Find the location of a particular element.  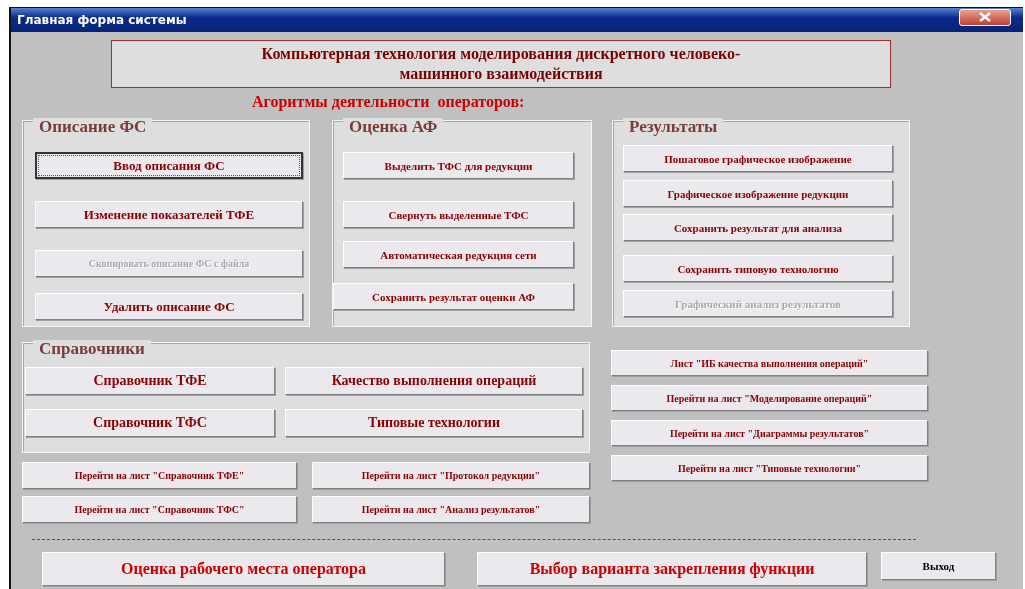

action-button: Графическое изображение редукции is located at coordinates (758, 193).